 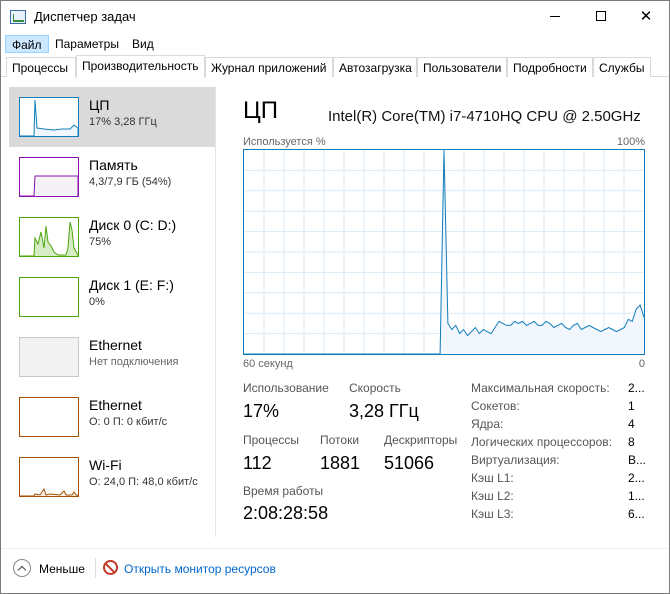 What do you see at coordinates (95, 568) in the screenshot?
I see `footer-divider` at bounding box center [95, 568].